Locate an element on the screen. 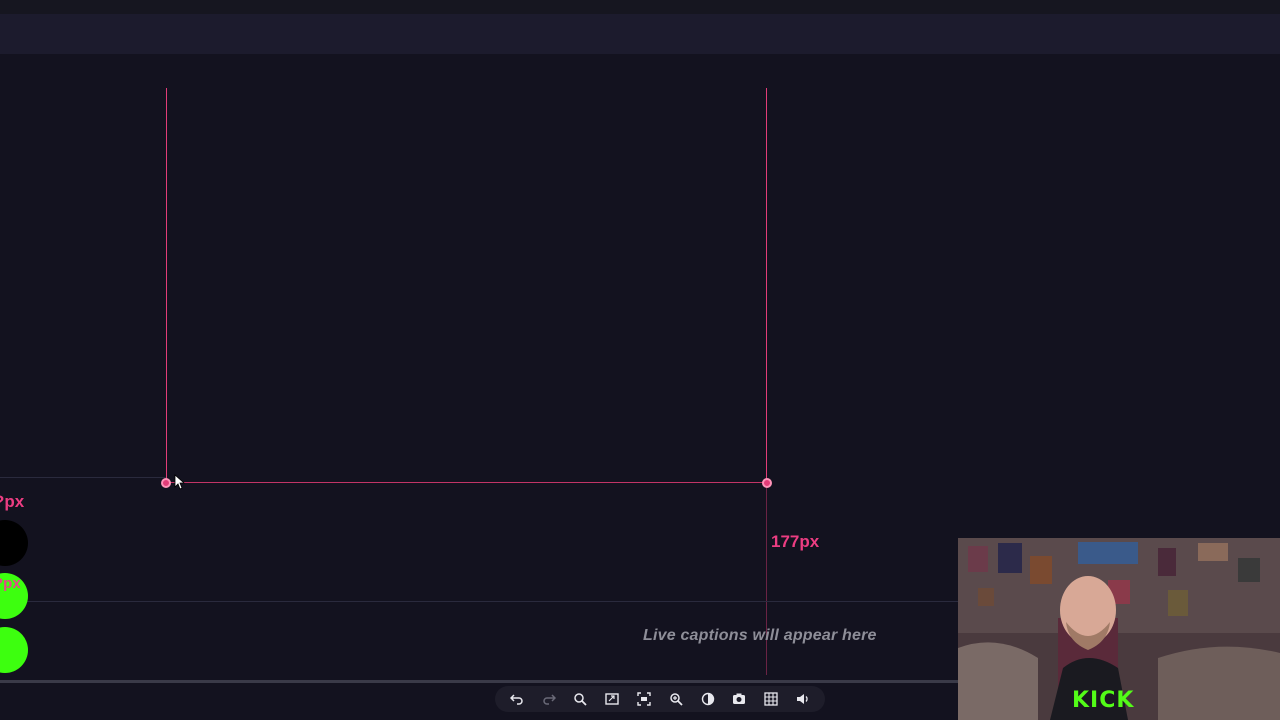  undo-icon is located at coordinates (516, 699).